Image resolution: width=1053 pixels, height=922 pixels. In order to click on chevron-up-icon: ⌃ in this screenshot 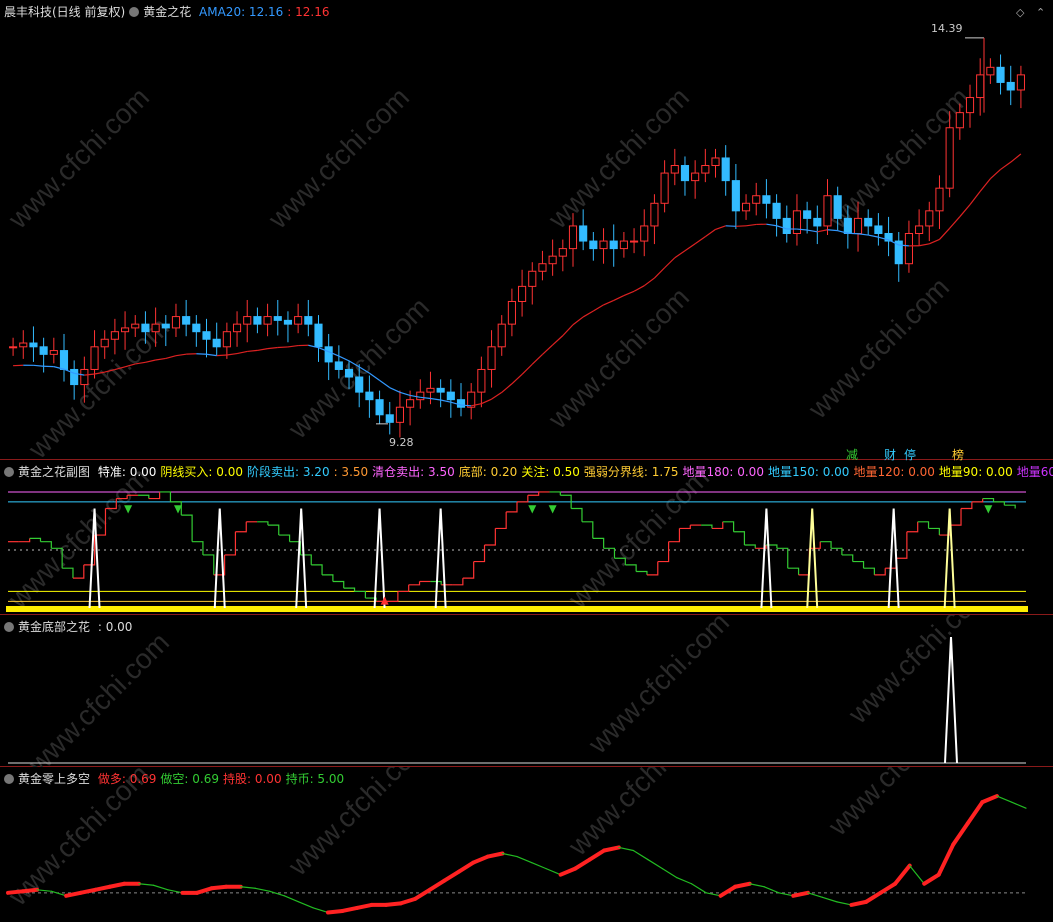, I will do `click(1040, 12)`.